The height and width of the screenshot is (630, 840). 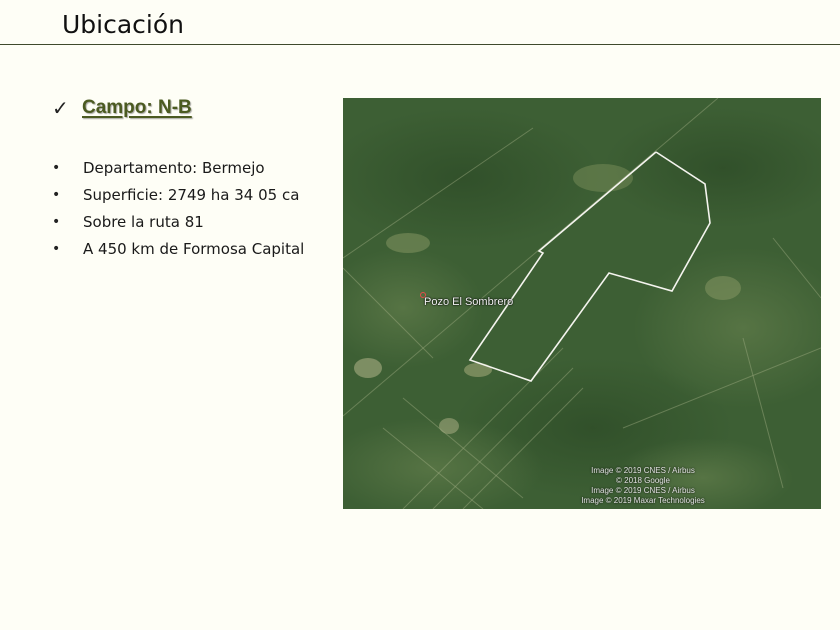 What do you see at coordinates (191, 194) in the screenshot?
I see `bullet-text: Superficie: 2749 ha 34 05 ca` at bounding box center [191, 194].